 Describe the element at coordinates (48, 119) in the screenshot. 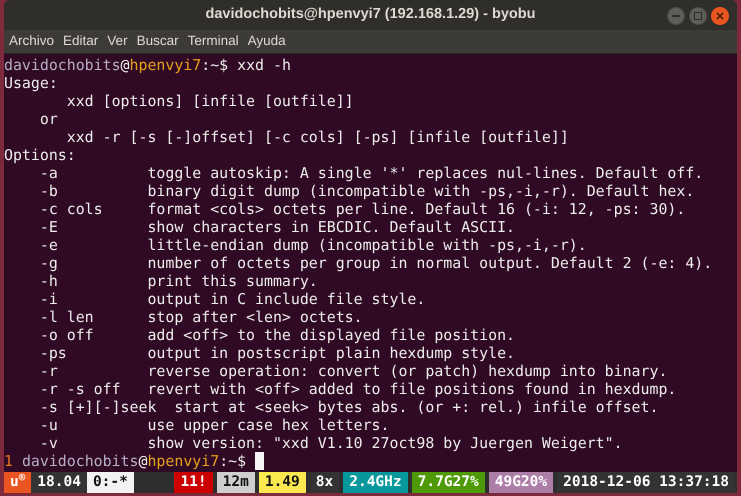

I see `terminal-line: or` at that location.